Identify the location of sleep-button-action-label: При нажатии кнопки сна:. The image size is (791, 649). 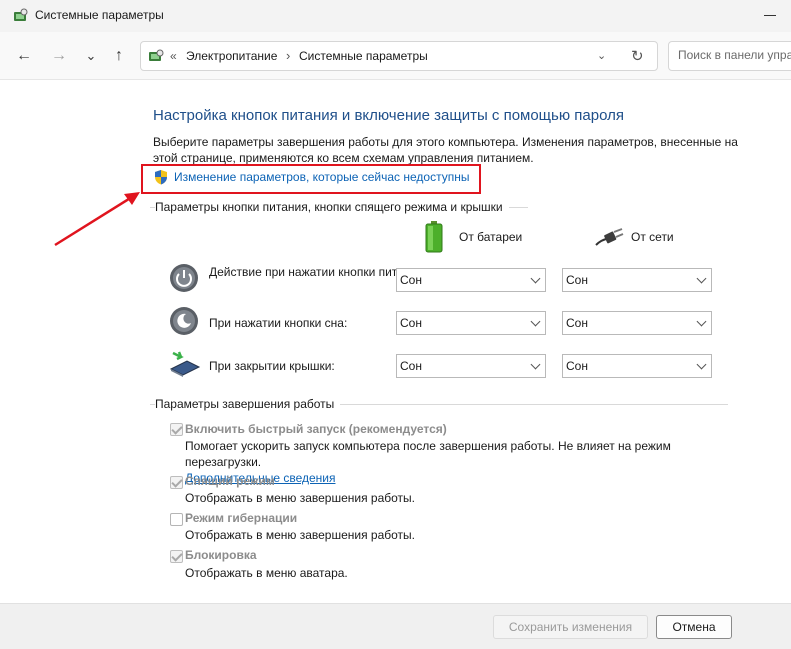
(278, 323).